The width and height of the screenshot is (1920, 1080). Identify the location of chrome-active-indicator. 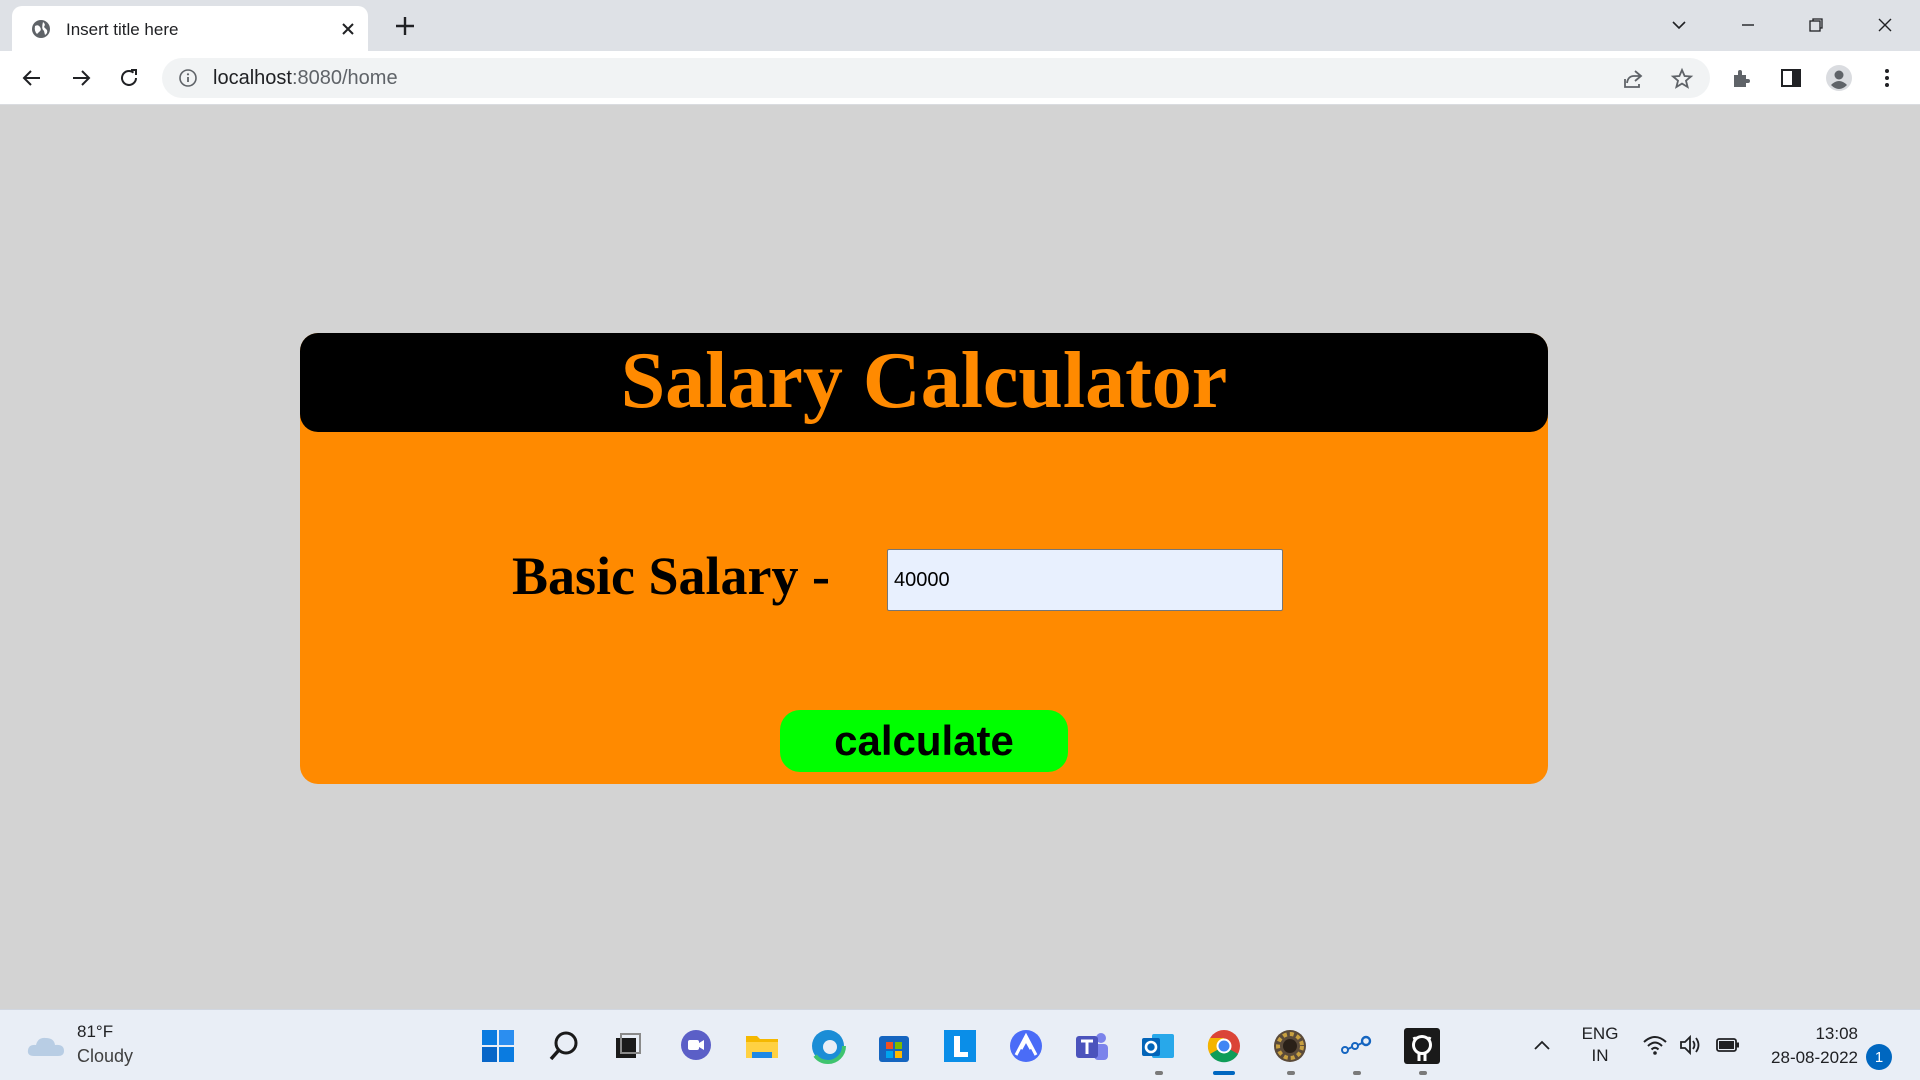
(1224, 1073).